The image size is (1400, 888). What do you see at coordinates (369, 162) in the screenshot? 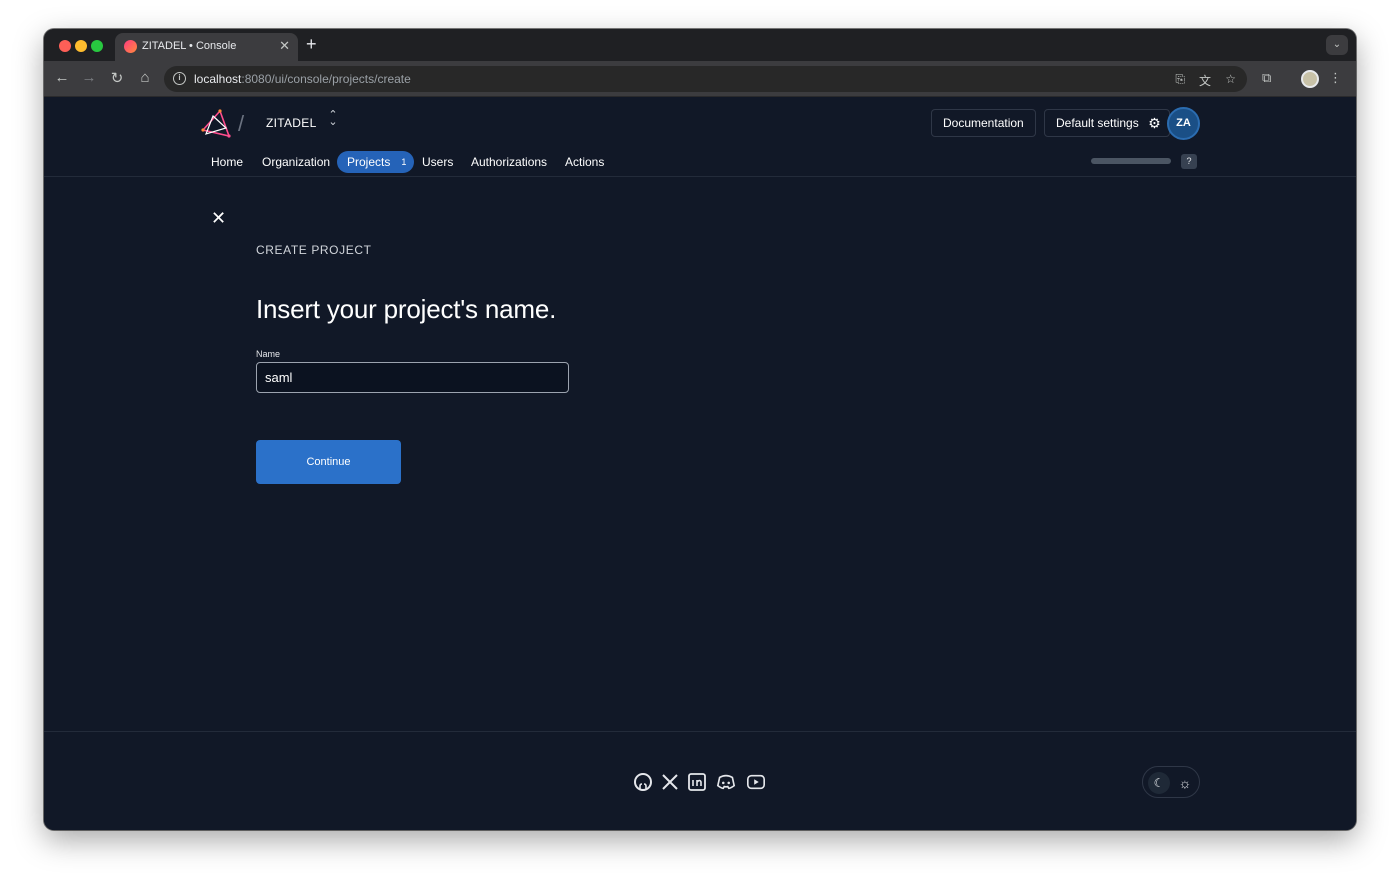
I see `nav-projects-label: Projects` at bounding box center [369, 162].